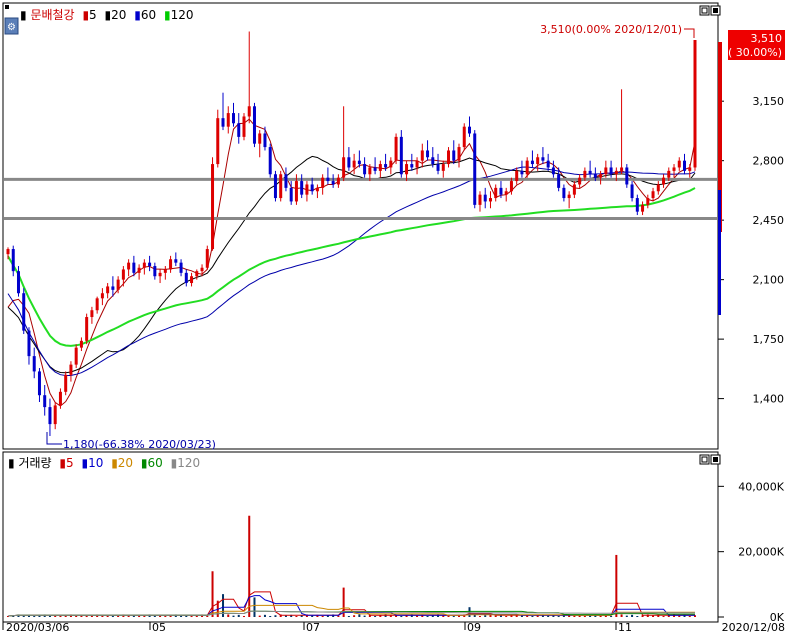  What do you see at coordinates (769, 339) in the screenshot?
I see `price-tick-label: 1,750` at bounding box center [769, 339].